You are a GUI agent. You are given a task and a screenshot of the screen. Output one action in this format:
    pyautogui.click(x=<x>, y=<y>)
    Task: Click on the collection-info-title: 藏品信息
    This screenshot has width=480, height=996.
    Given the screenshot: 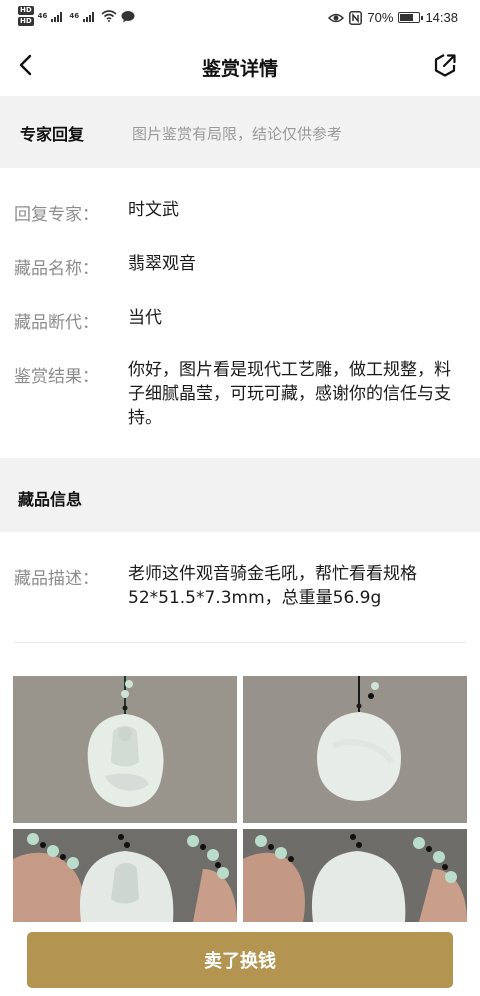 What is the action you would take?
    pyautogui.click(x=50, y=499)
    